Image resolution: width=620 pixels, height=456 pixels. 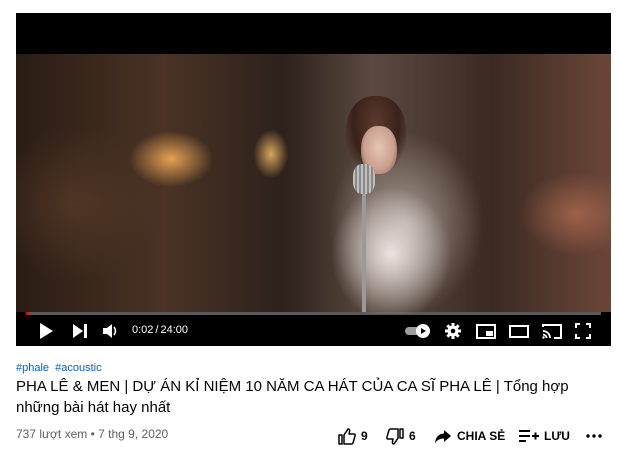 I want to click on fullscreen-button, so click(x=583, y=331).